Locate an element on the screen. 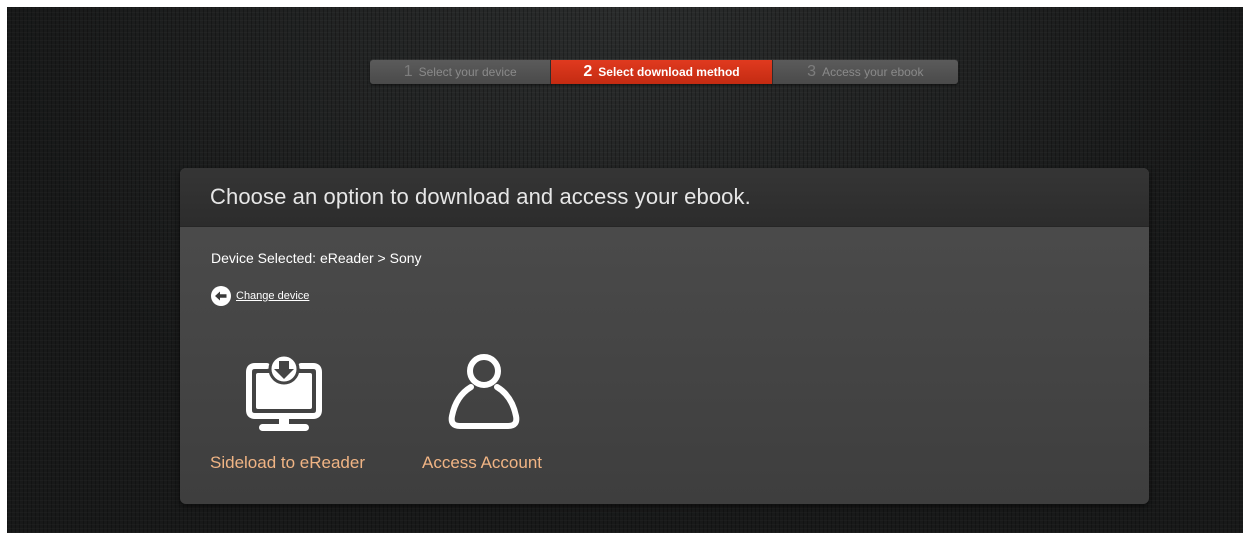 The image size is (1250, 533). step-label: Access your ebook is located at coordinates (873, 72).